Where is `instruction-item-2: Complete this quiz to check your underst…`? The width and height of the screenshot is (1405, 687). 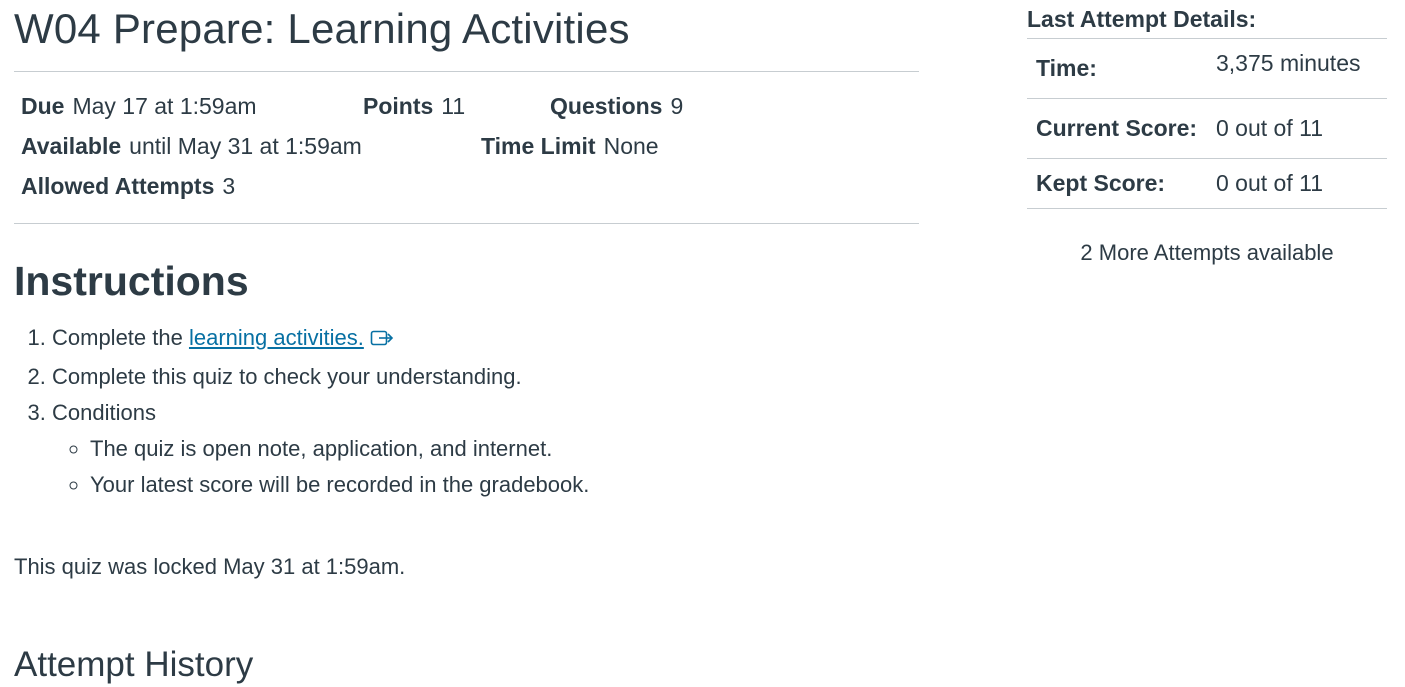
instruction-item-2: Complete this quiz to check your underst… is located at coordinates (485, 377).